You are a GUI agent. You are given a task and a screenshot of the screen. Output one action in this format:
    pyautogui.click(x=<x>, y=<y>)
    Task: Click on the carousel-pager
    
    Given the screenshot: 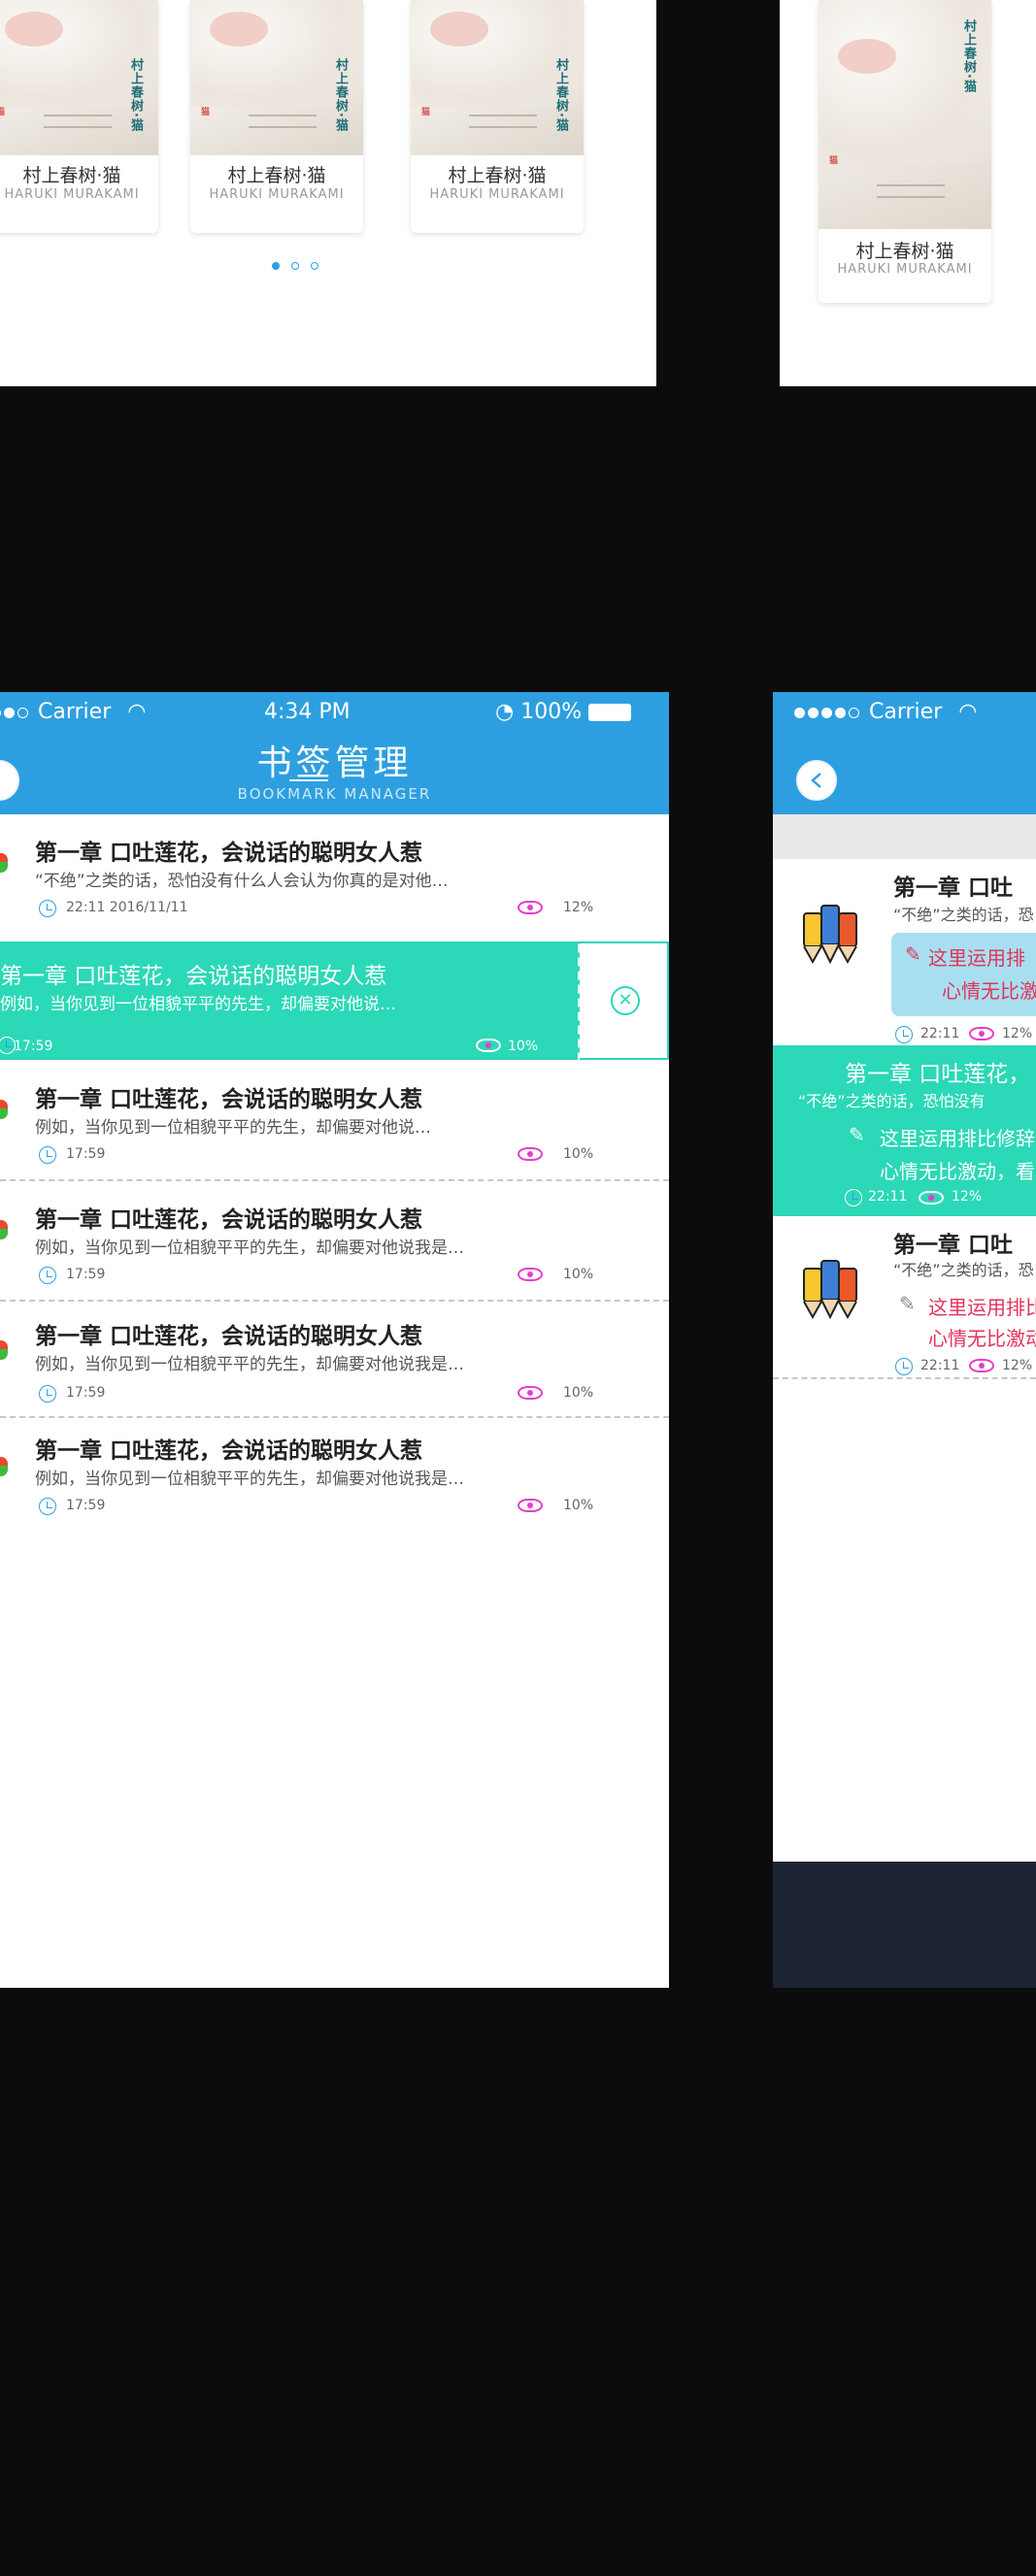 What is the action you would take?
    pyautogui.click(x=295, y=266)
    